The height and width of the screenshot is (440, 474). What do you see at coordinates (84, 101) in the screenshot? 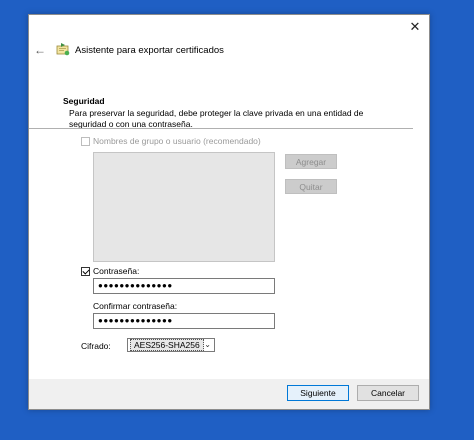
I see `section-title: Seguridad` at bounding box center [84, 101].